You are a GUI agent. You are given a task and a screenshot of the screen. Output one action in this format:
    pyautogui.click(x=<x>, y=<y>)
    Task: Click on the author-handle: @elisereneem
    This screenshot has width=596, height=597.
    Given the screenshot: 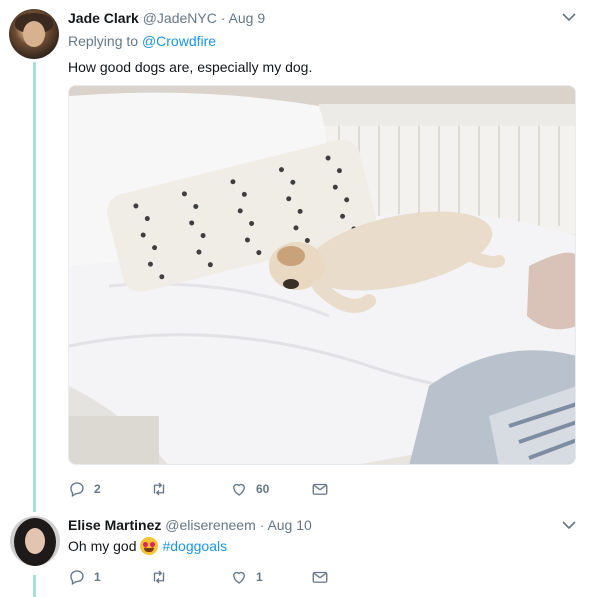 What is the action you would take?
    pyautogui.click(x=210, y=525)
    